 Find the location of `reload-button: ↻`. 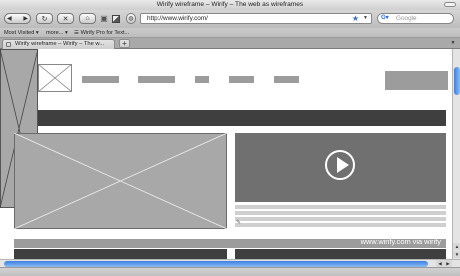

reload-button: ↻ is located at coordinates (44, 18).